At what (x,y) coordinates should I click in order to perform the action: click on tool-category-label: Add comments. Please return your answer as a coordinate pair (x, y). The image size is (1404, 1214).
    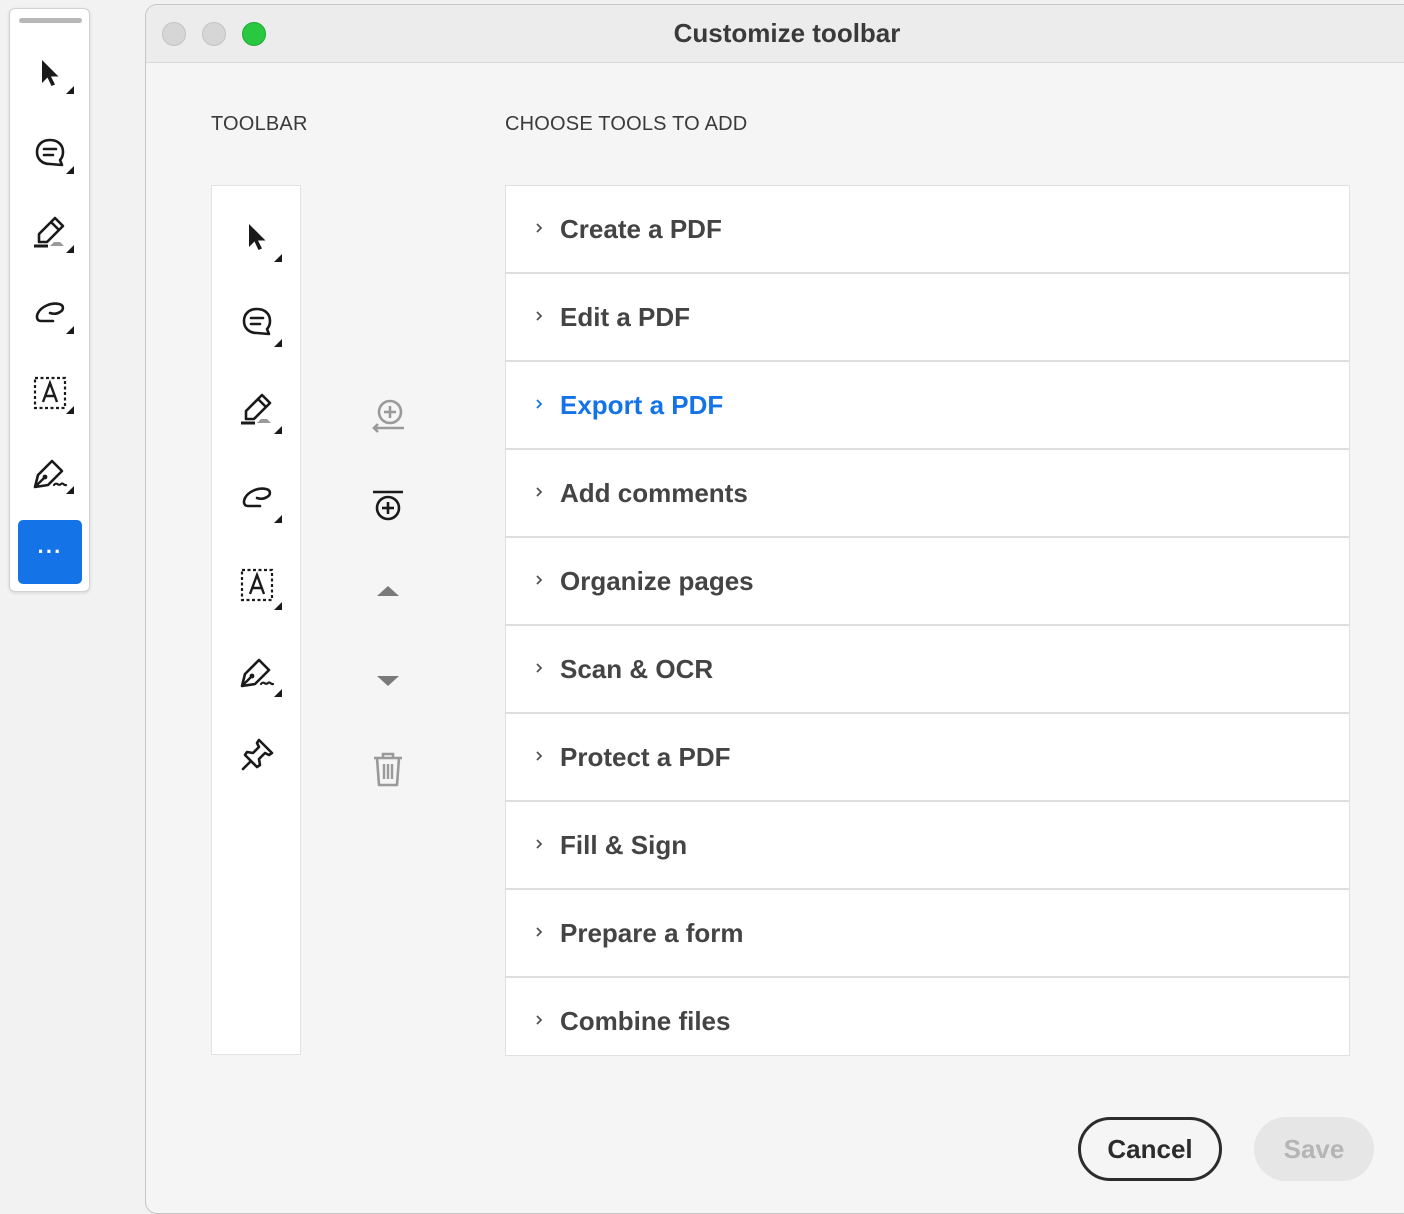
    Looking at the image, I should click on (654, 493).